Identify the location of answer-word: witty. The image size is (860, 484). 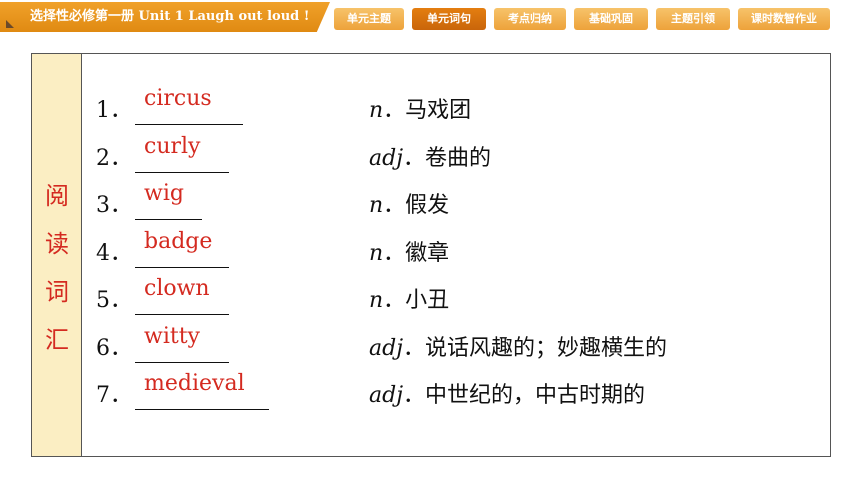
(172, 336).